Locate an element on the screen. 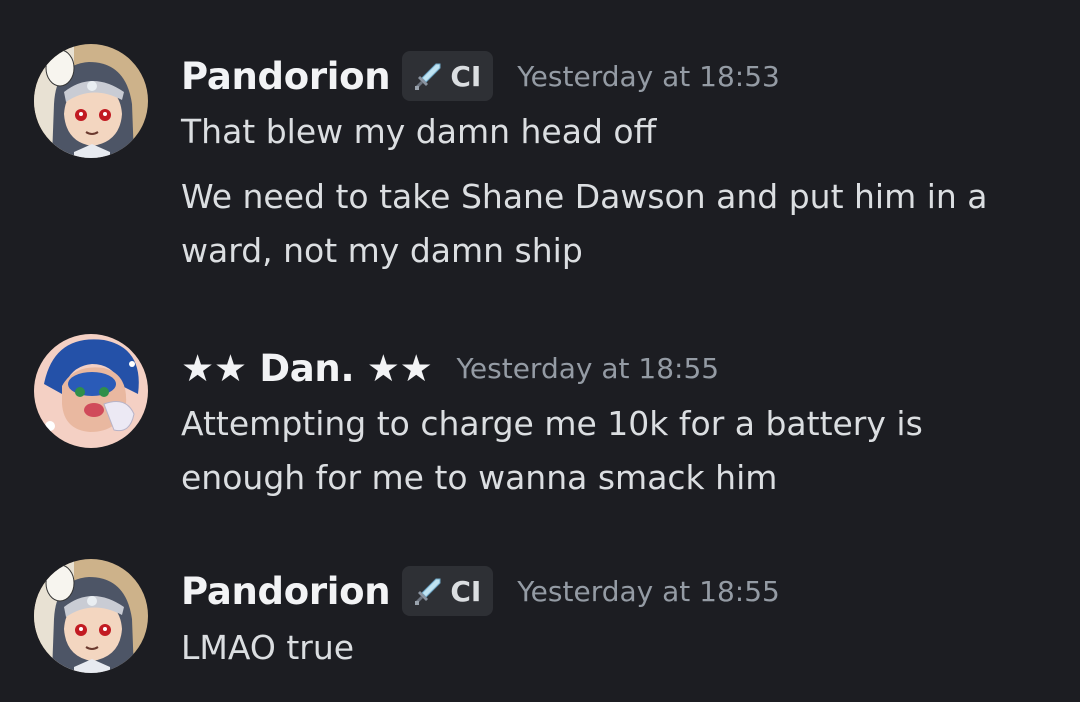 The height and width of the screenshot is (702, 1080). username: ★★ Dan. ★★ is located at coordinates (307, 368).